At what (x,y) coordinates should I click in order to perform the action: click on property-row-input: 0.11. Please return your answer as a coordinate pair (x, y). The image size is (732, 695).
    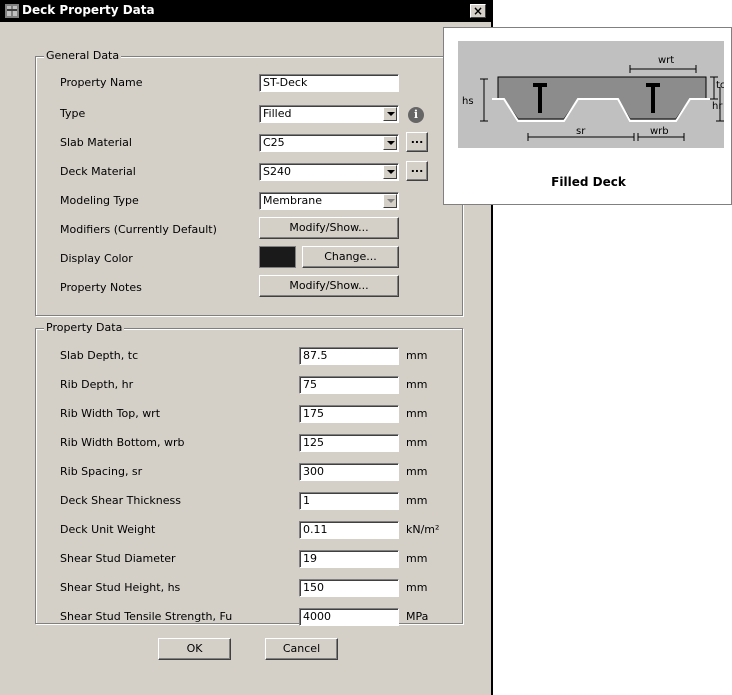
    Looking at the image, I should click on (349, 530).